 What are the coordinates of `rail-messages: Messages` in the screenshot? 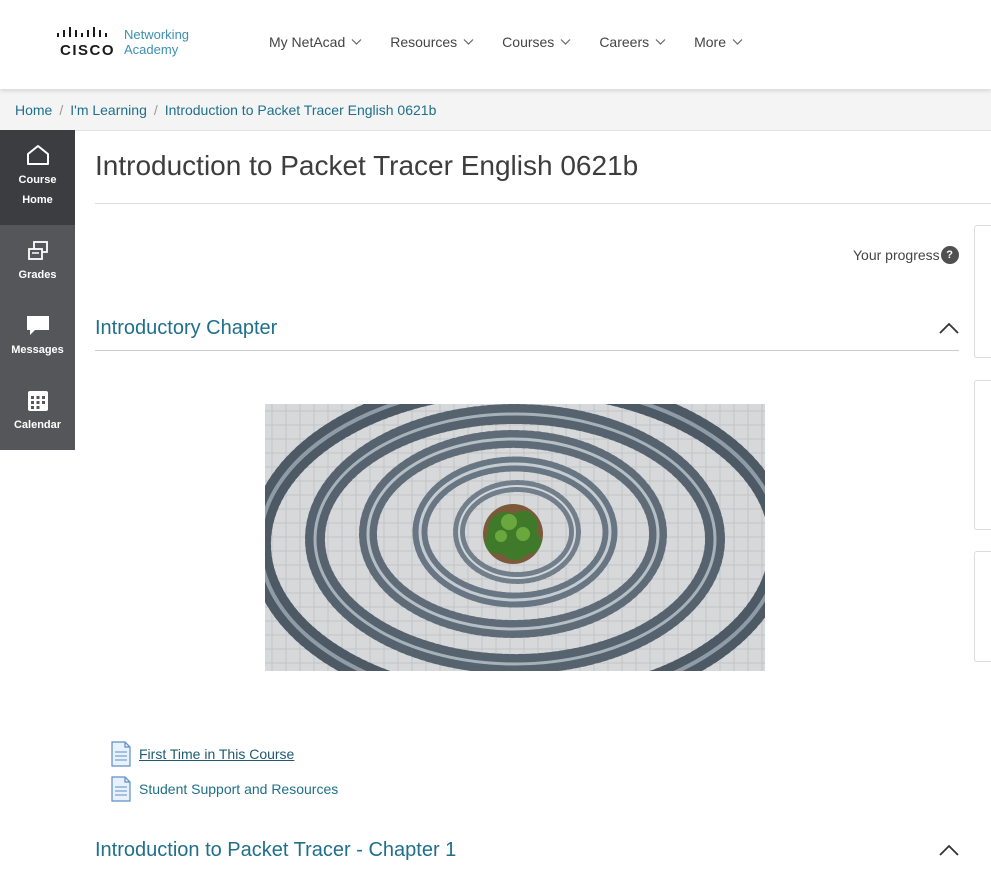 It's located at (37, 337).